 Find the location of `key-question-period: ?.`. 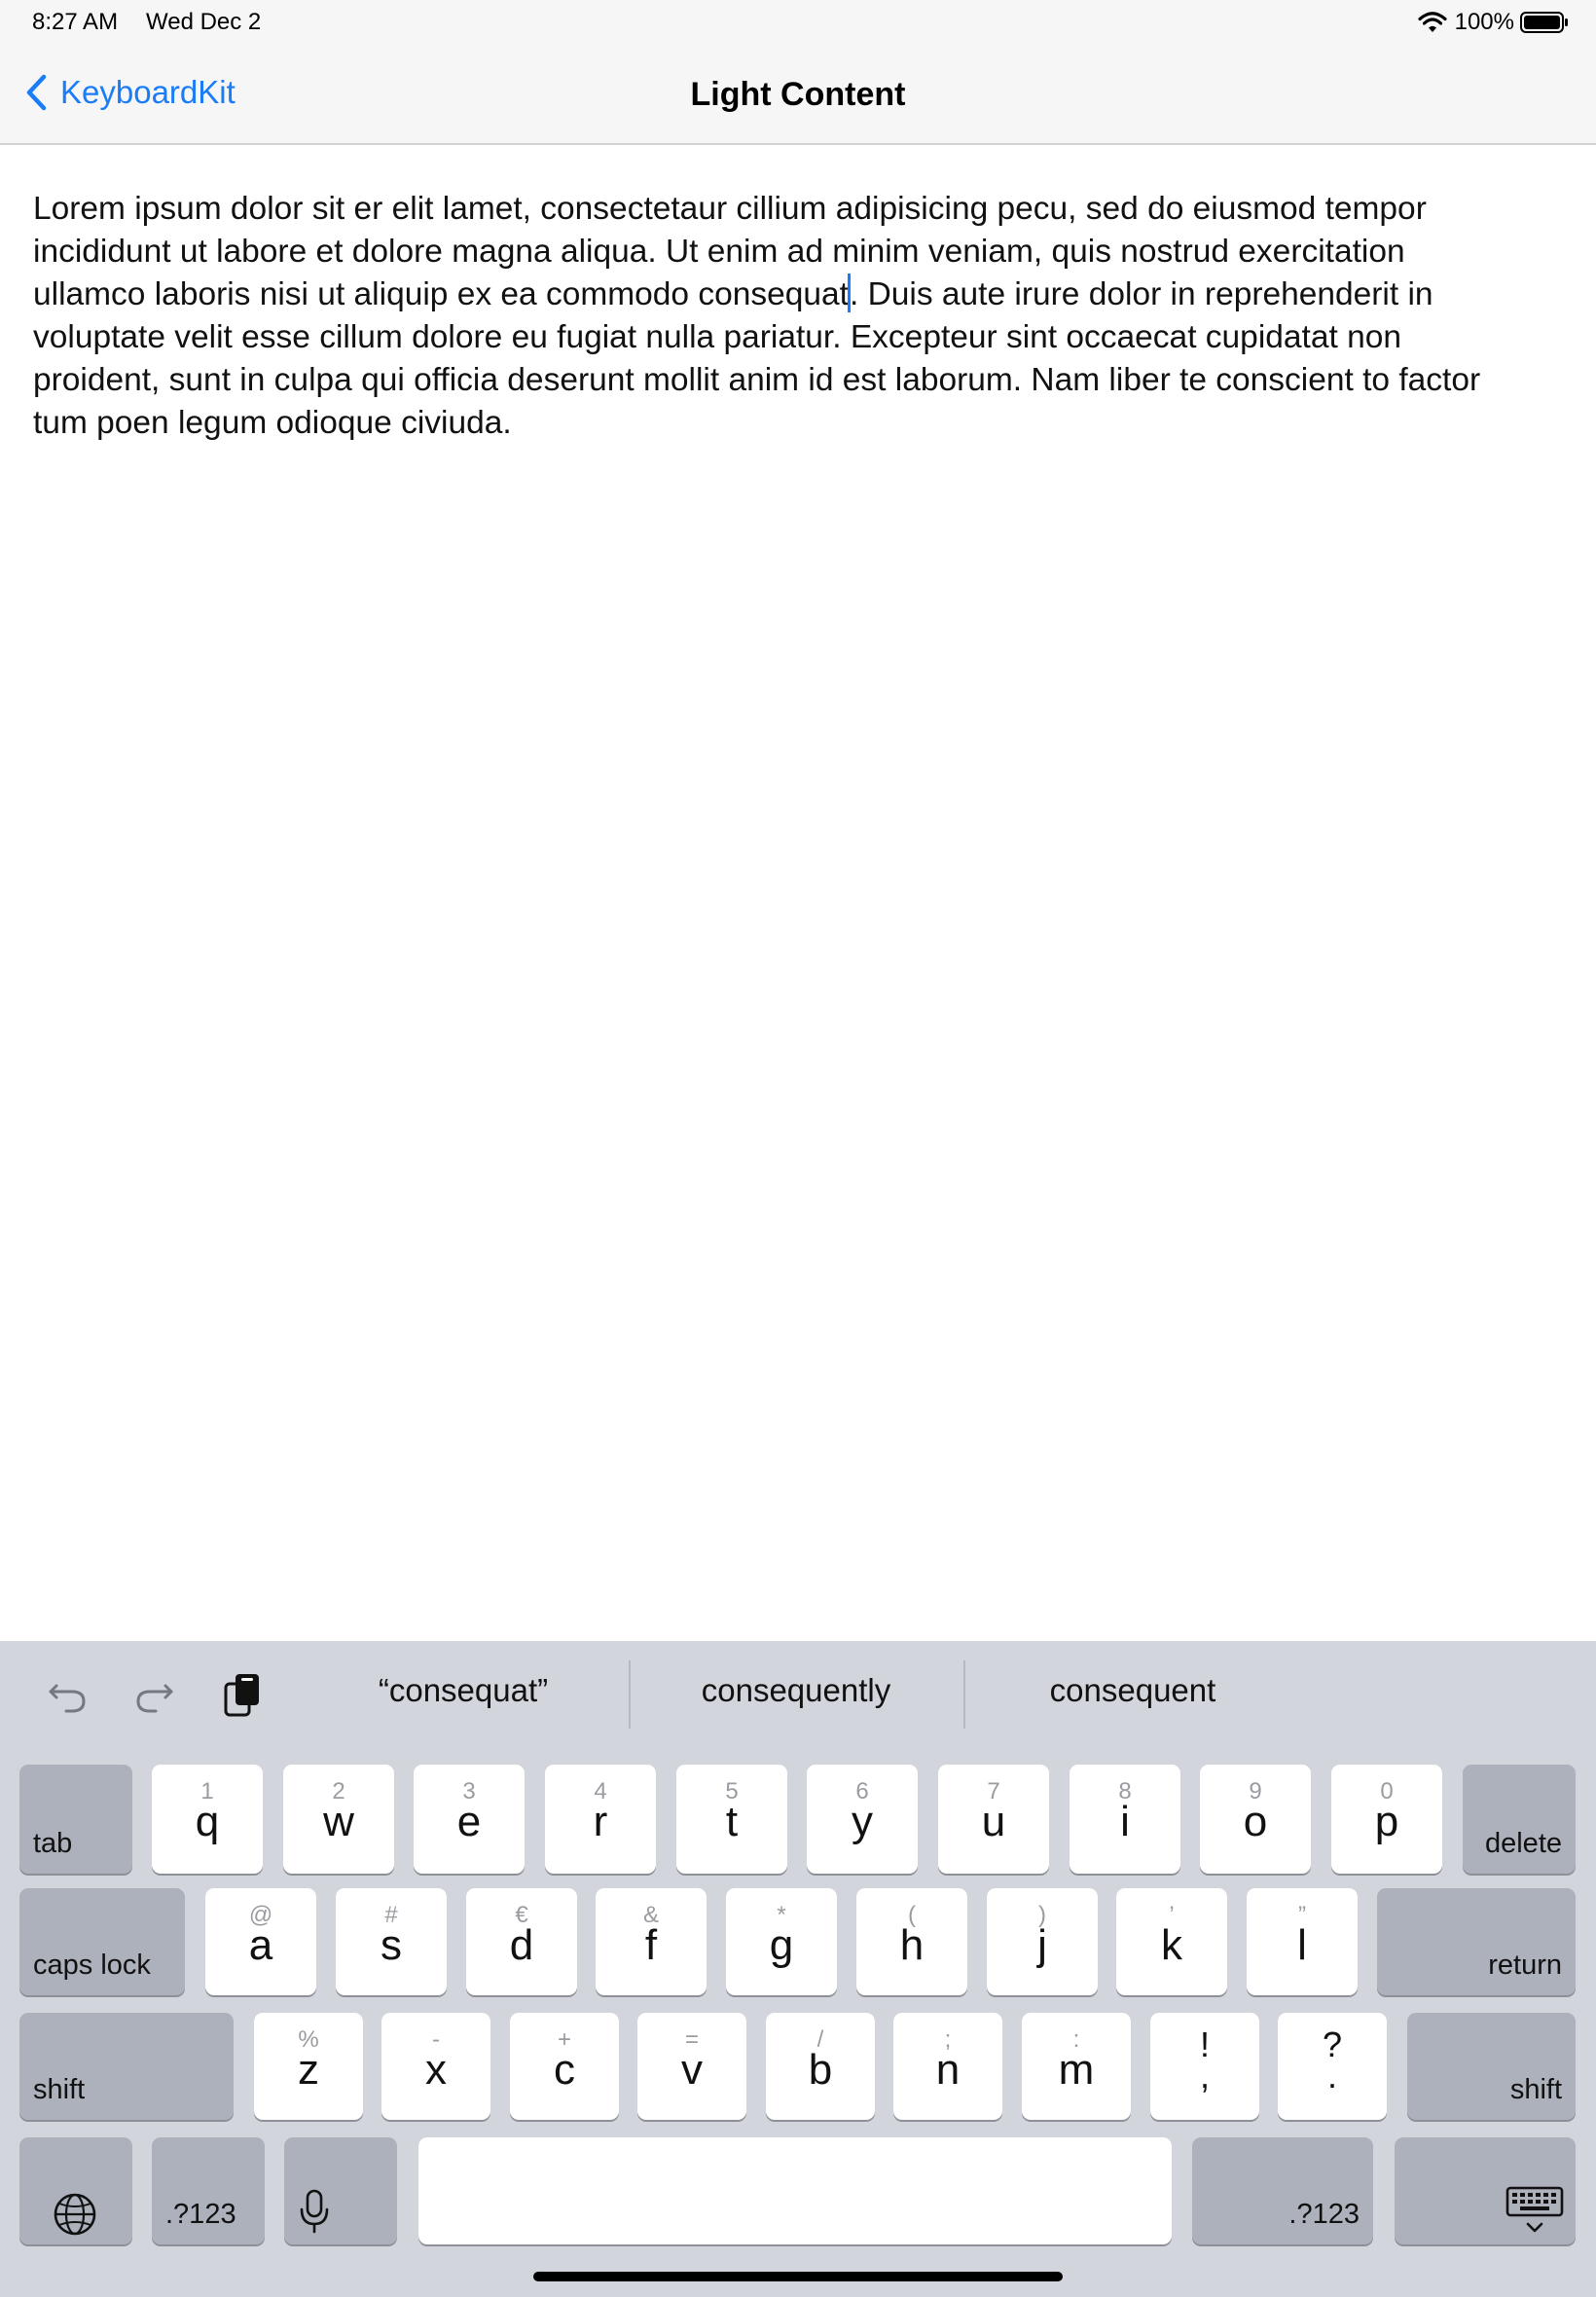

key-question-period: ?. is located at coordinates (1332, 2066).